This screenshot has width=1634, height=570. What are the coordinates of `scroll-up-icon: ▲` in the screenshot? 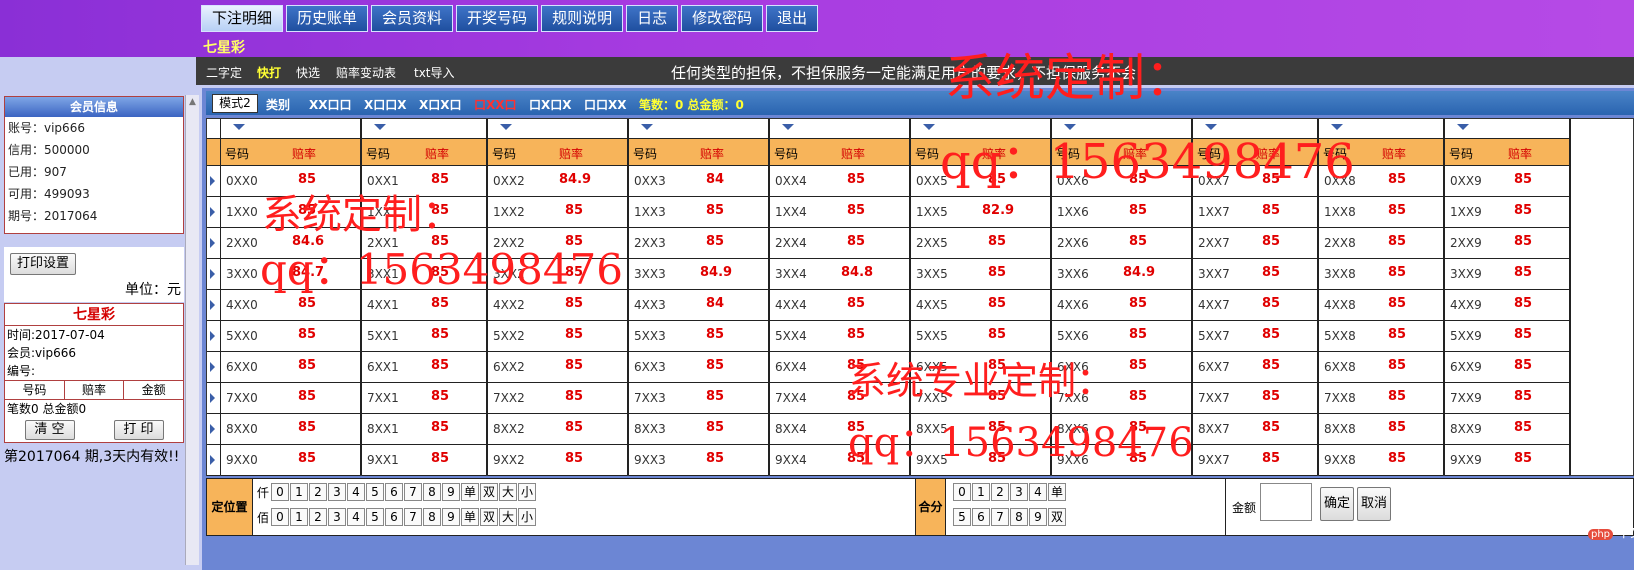 It's located at (192, 102).